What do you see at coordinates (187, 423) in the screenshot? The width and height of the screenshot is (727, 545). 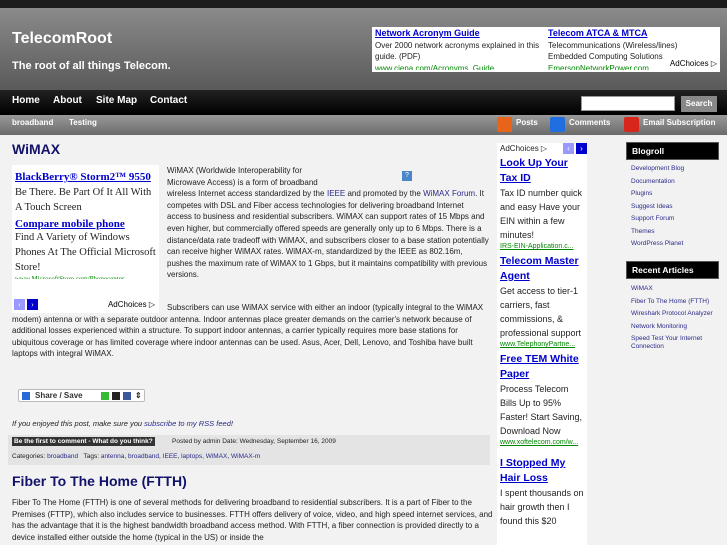 I see `subscribe-rss-link: subscribe to my RSS feed` at bounding box center [187, 423].